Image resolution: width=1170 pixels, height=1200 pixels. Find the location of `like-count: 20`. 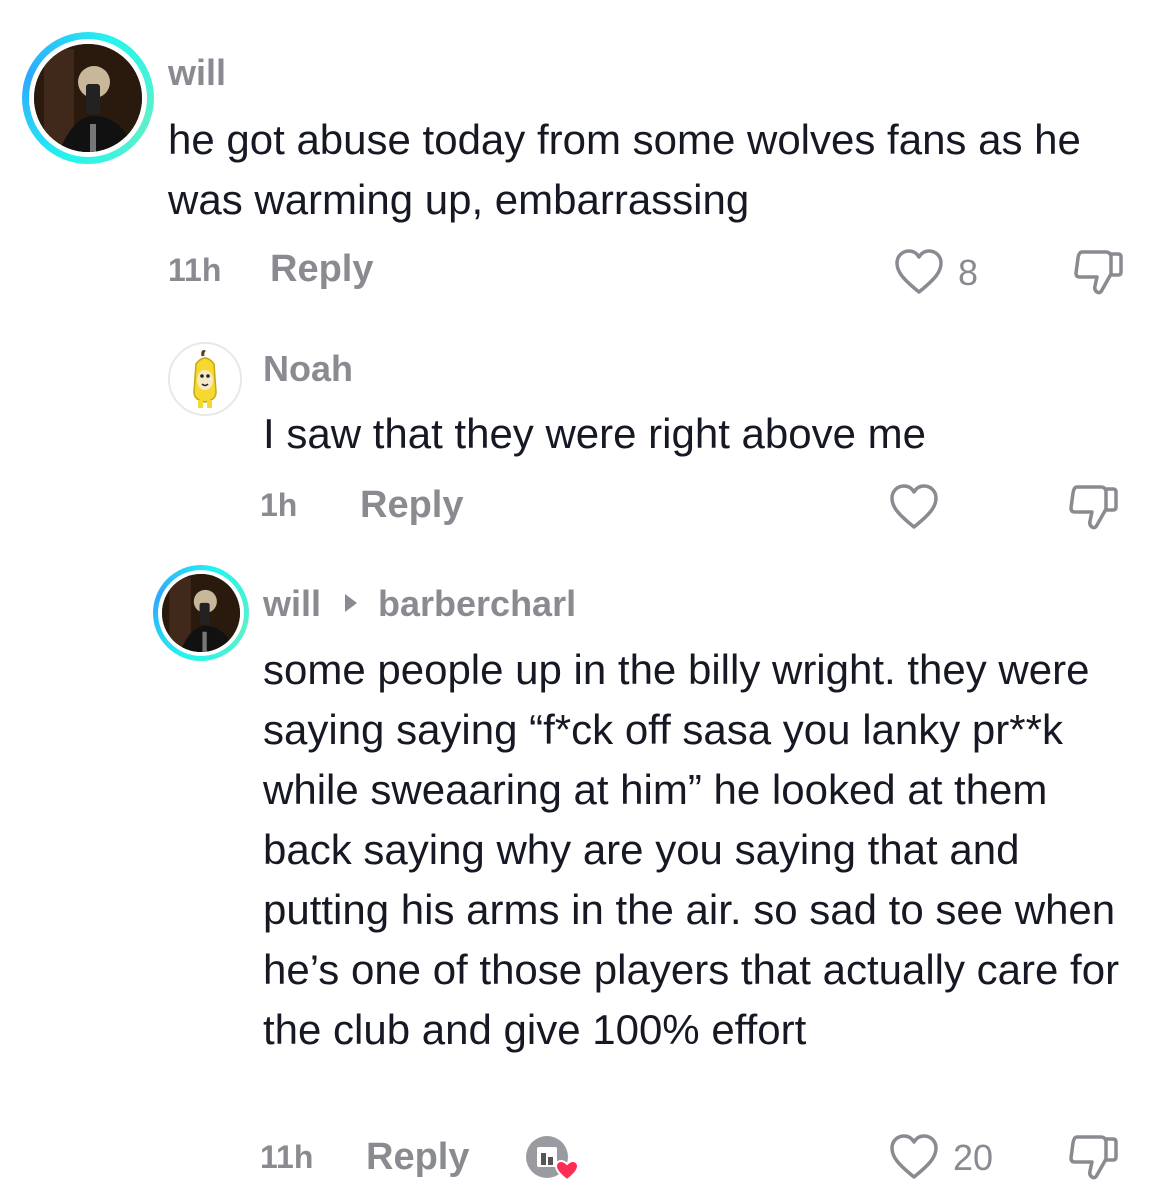

like-count: 20 is located at coordinates (973, 1157).